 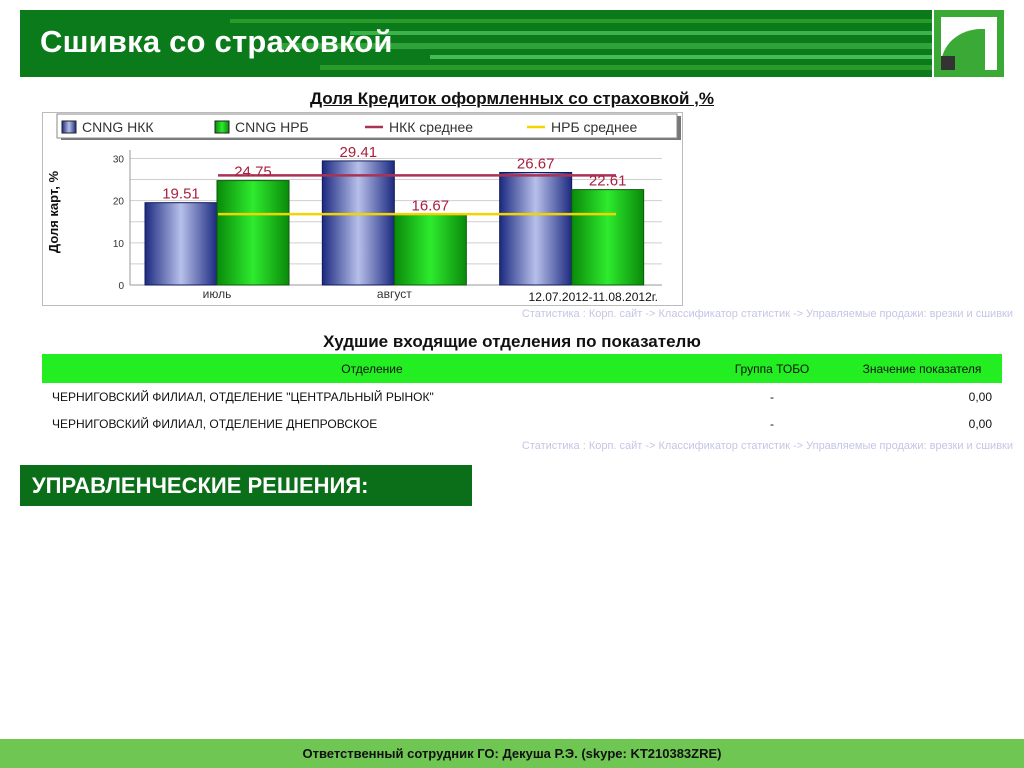 I want to click on table-title: Худшие входящие отделения по показателю, so click(x=512, y=341).